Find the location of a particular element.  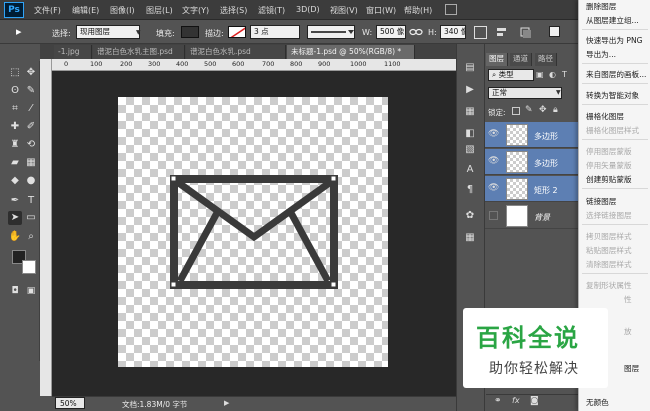

background-color-swatch is located at coordinates (29, 267).